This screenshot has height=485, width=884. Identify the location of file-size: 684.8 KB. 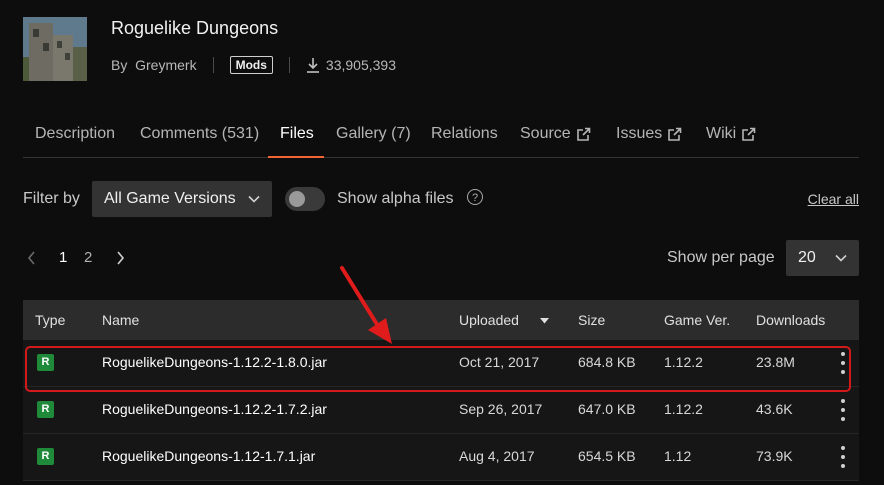
(607, 362).